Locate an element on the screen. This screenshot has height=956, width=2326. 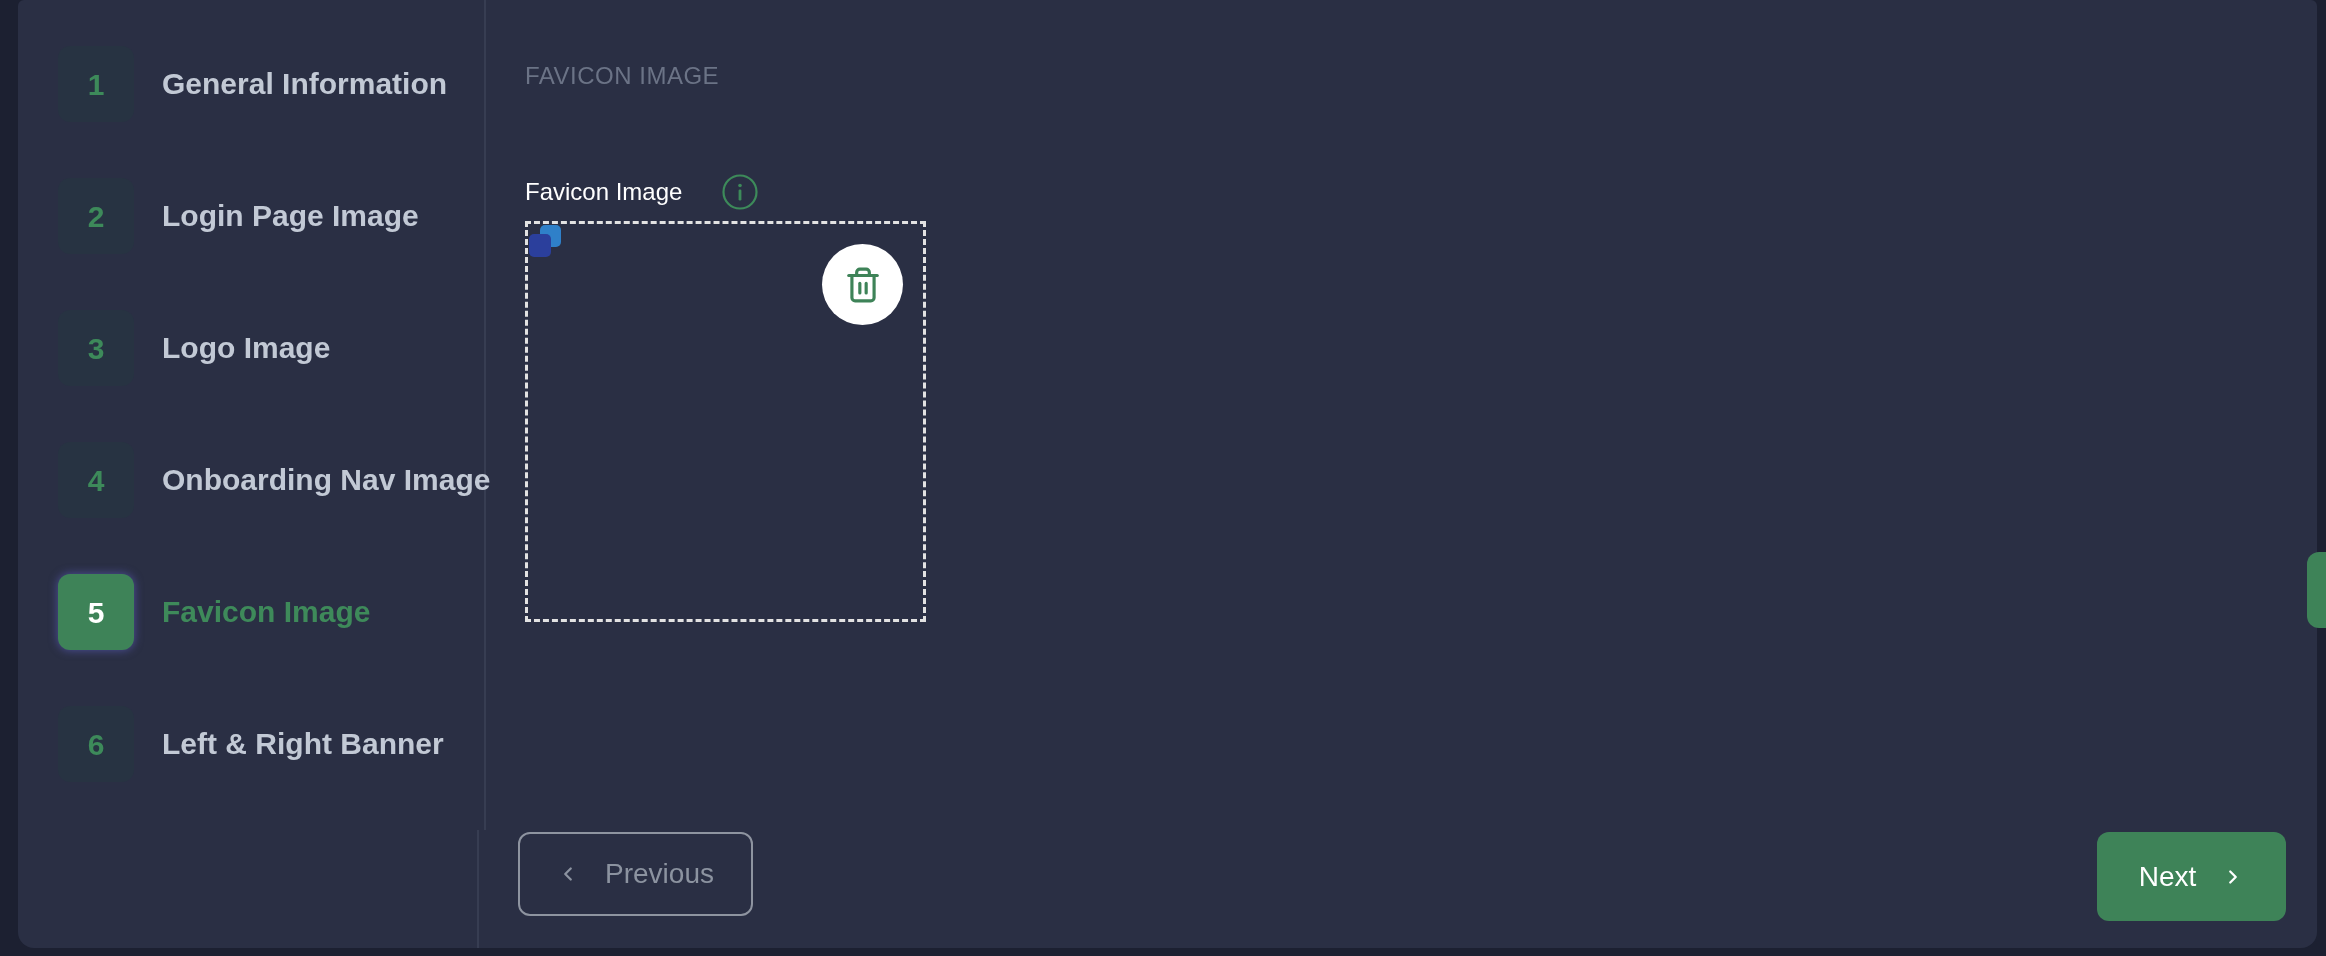
step-number-badge: 5 is located at coordinates (96, 612).